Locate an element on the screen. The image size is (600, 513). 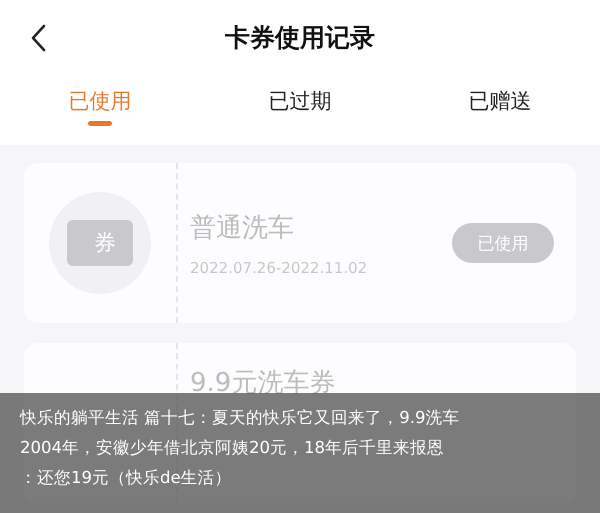
caption-line: ：还您19元（快乐de生活） is located at coordinates (126, 478).